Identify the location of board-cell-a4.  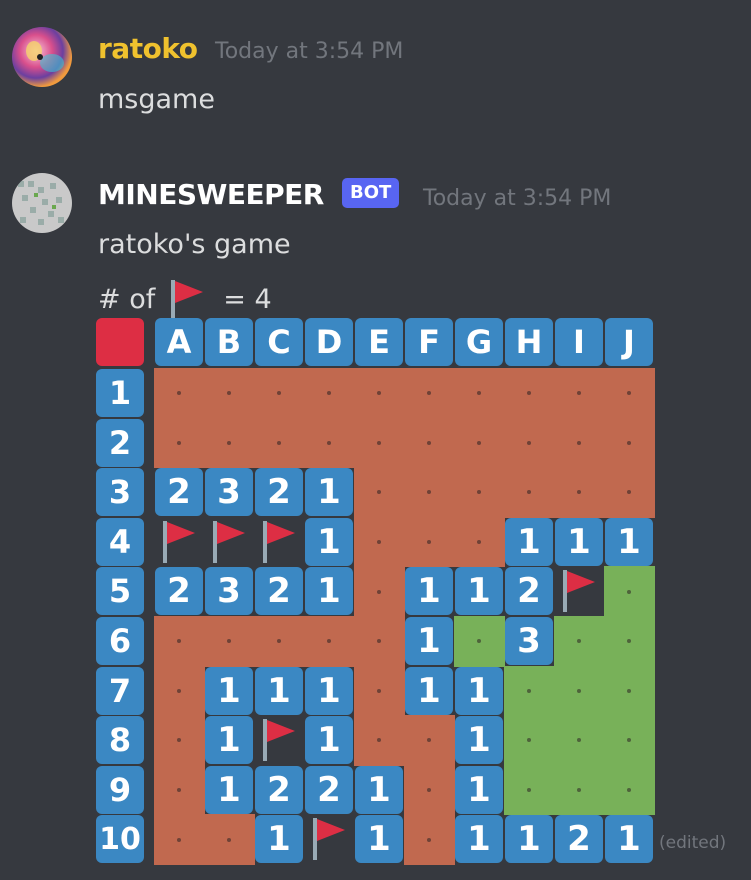
(179, 542).